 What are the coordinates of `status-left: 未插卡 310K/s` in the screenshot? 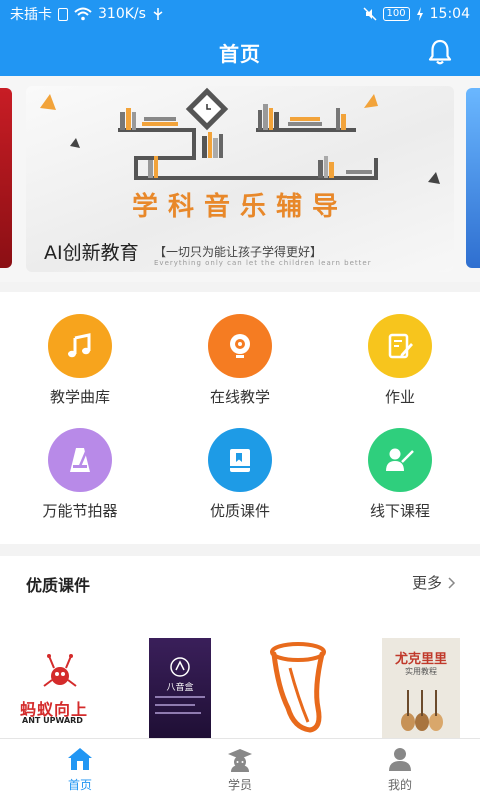 It's located at (87, 14).